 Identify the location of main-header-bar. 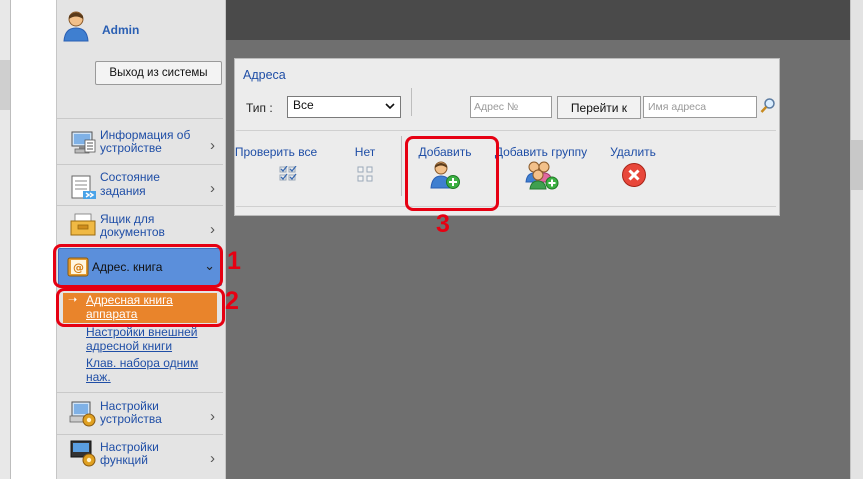
(538, 20).